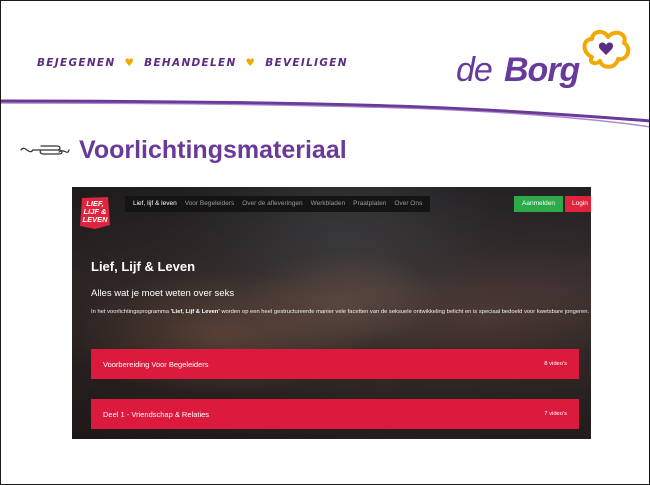 This screenshot has height=485, width=650. I want to click on intro-start: In het voorlichtingsprogramma, so click(131, 312).